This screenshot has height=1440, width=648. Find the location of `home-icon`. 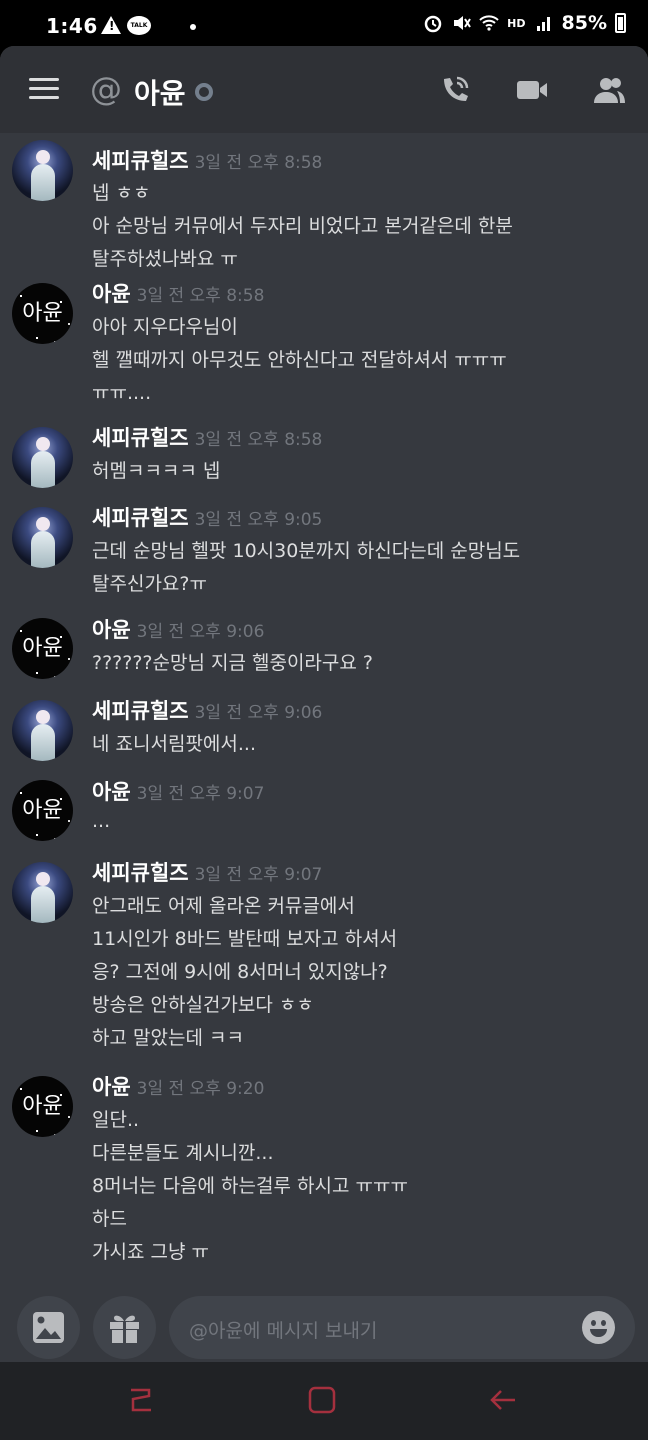

home-icon is located at coordinates (322, 1400).